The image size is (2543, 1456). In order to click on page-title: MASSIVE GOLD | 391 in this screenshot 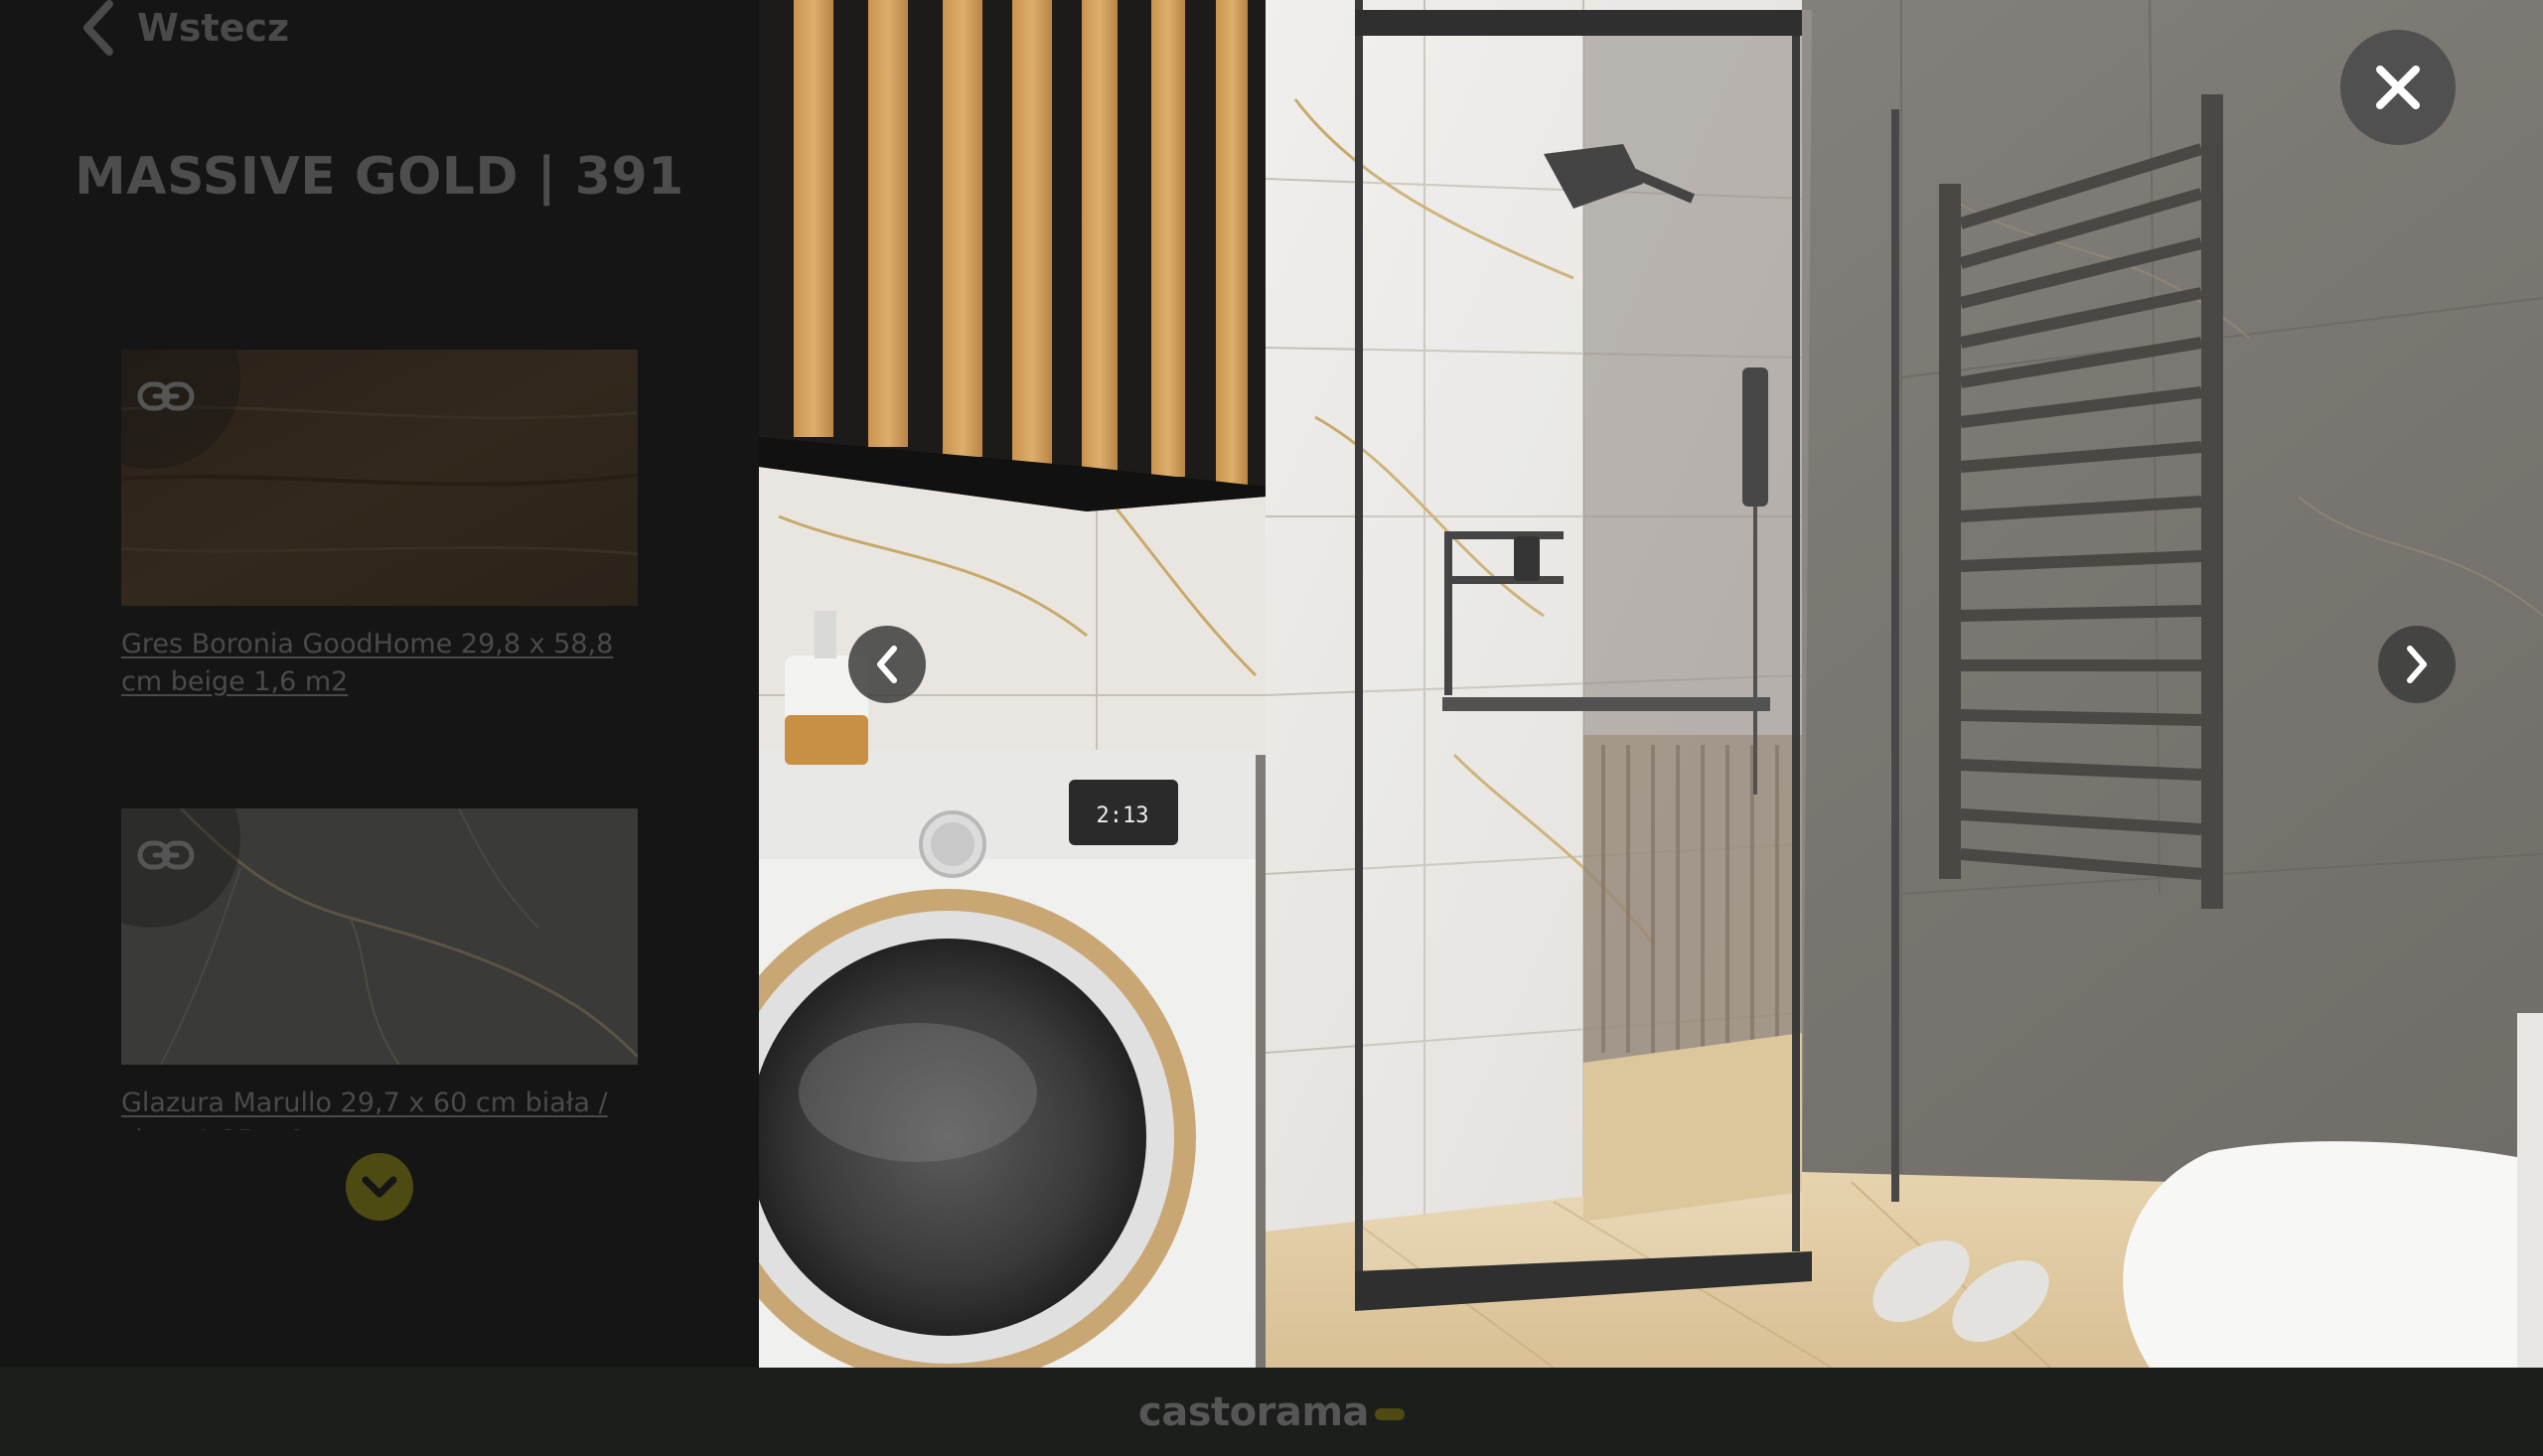, I will do `click(379, 177)`.